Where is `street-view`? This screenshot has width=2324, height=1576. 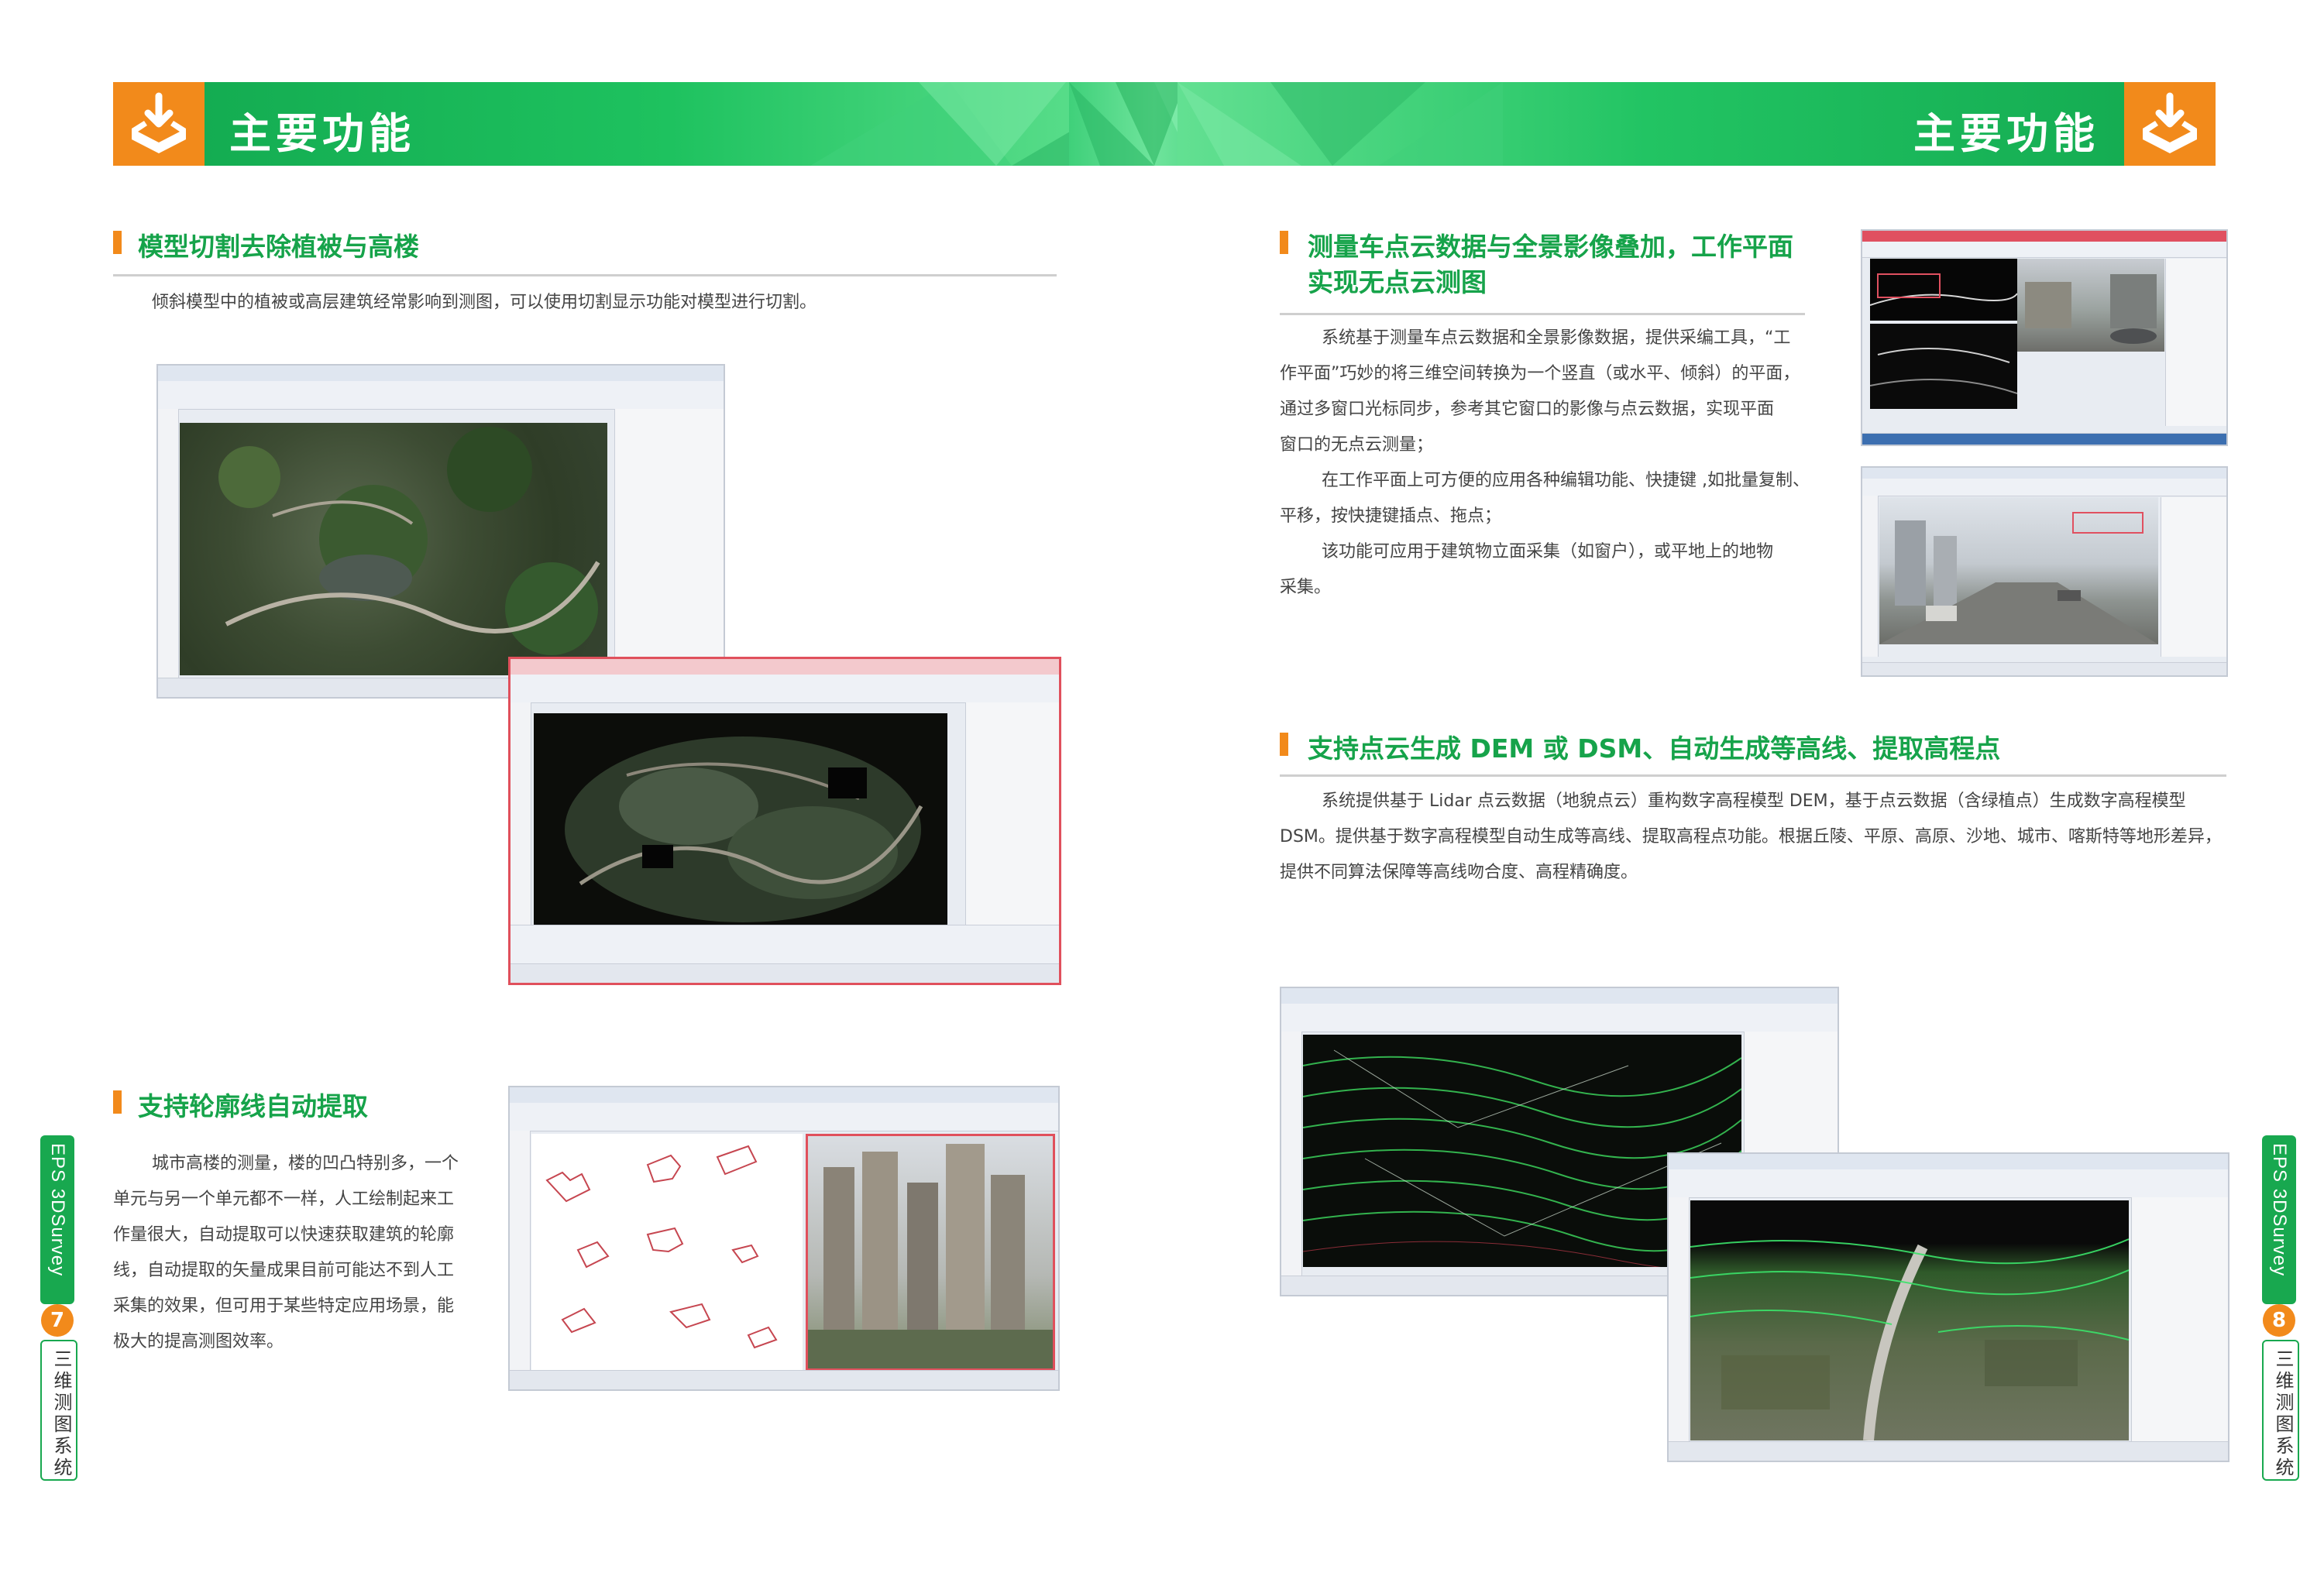 street-view is located at coordinates (2018, 570).